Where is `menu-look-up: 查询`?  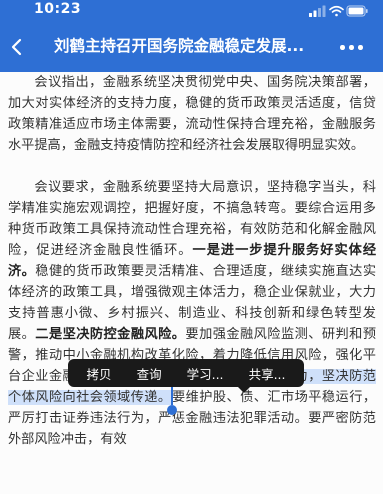
menu-look-up: 查询 is located at coordinates (149, 373).